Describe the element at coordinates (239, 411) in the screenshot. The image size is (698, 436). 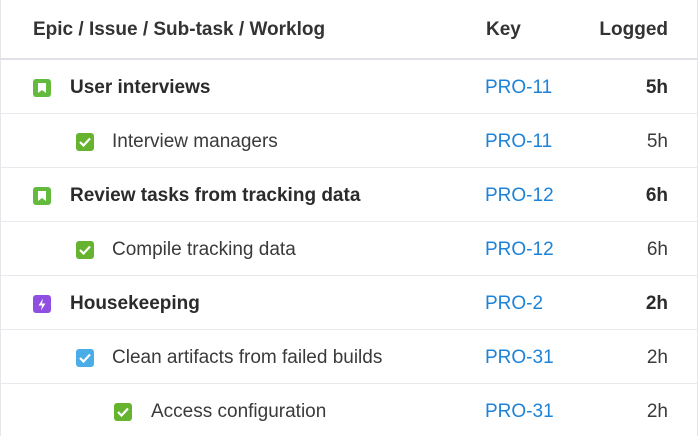
I see `issue-summary: Access configuration` at that location.